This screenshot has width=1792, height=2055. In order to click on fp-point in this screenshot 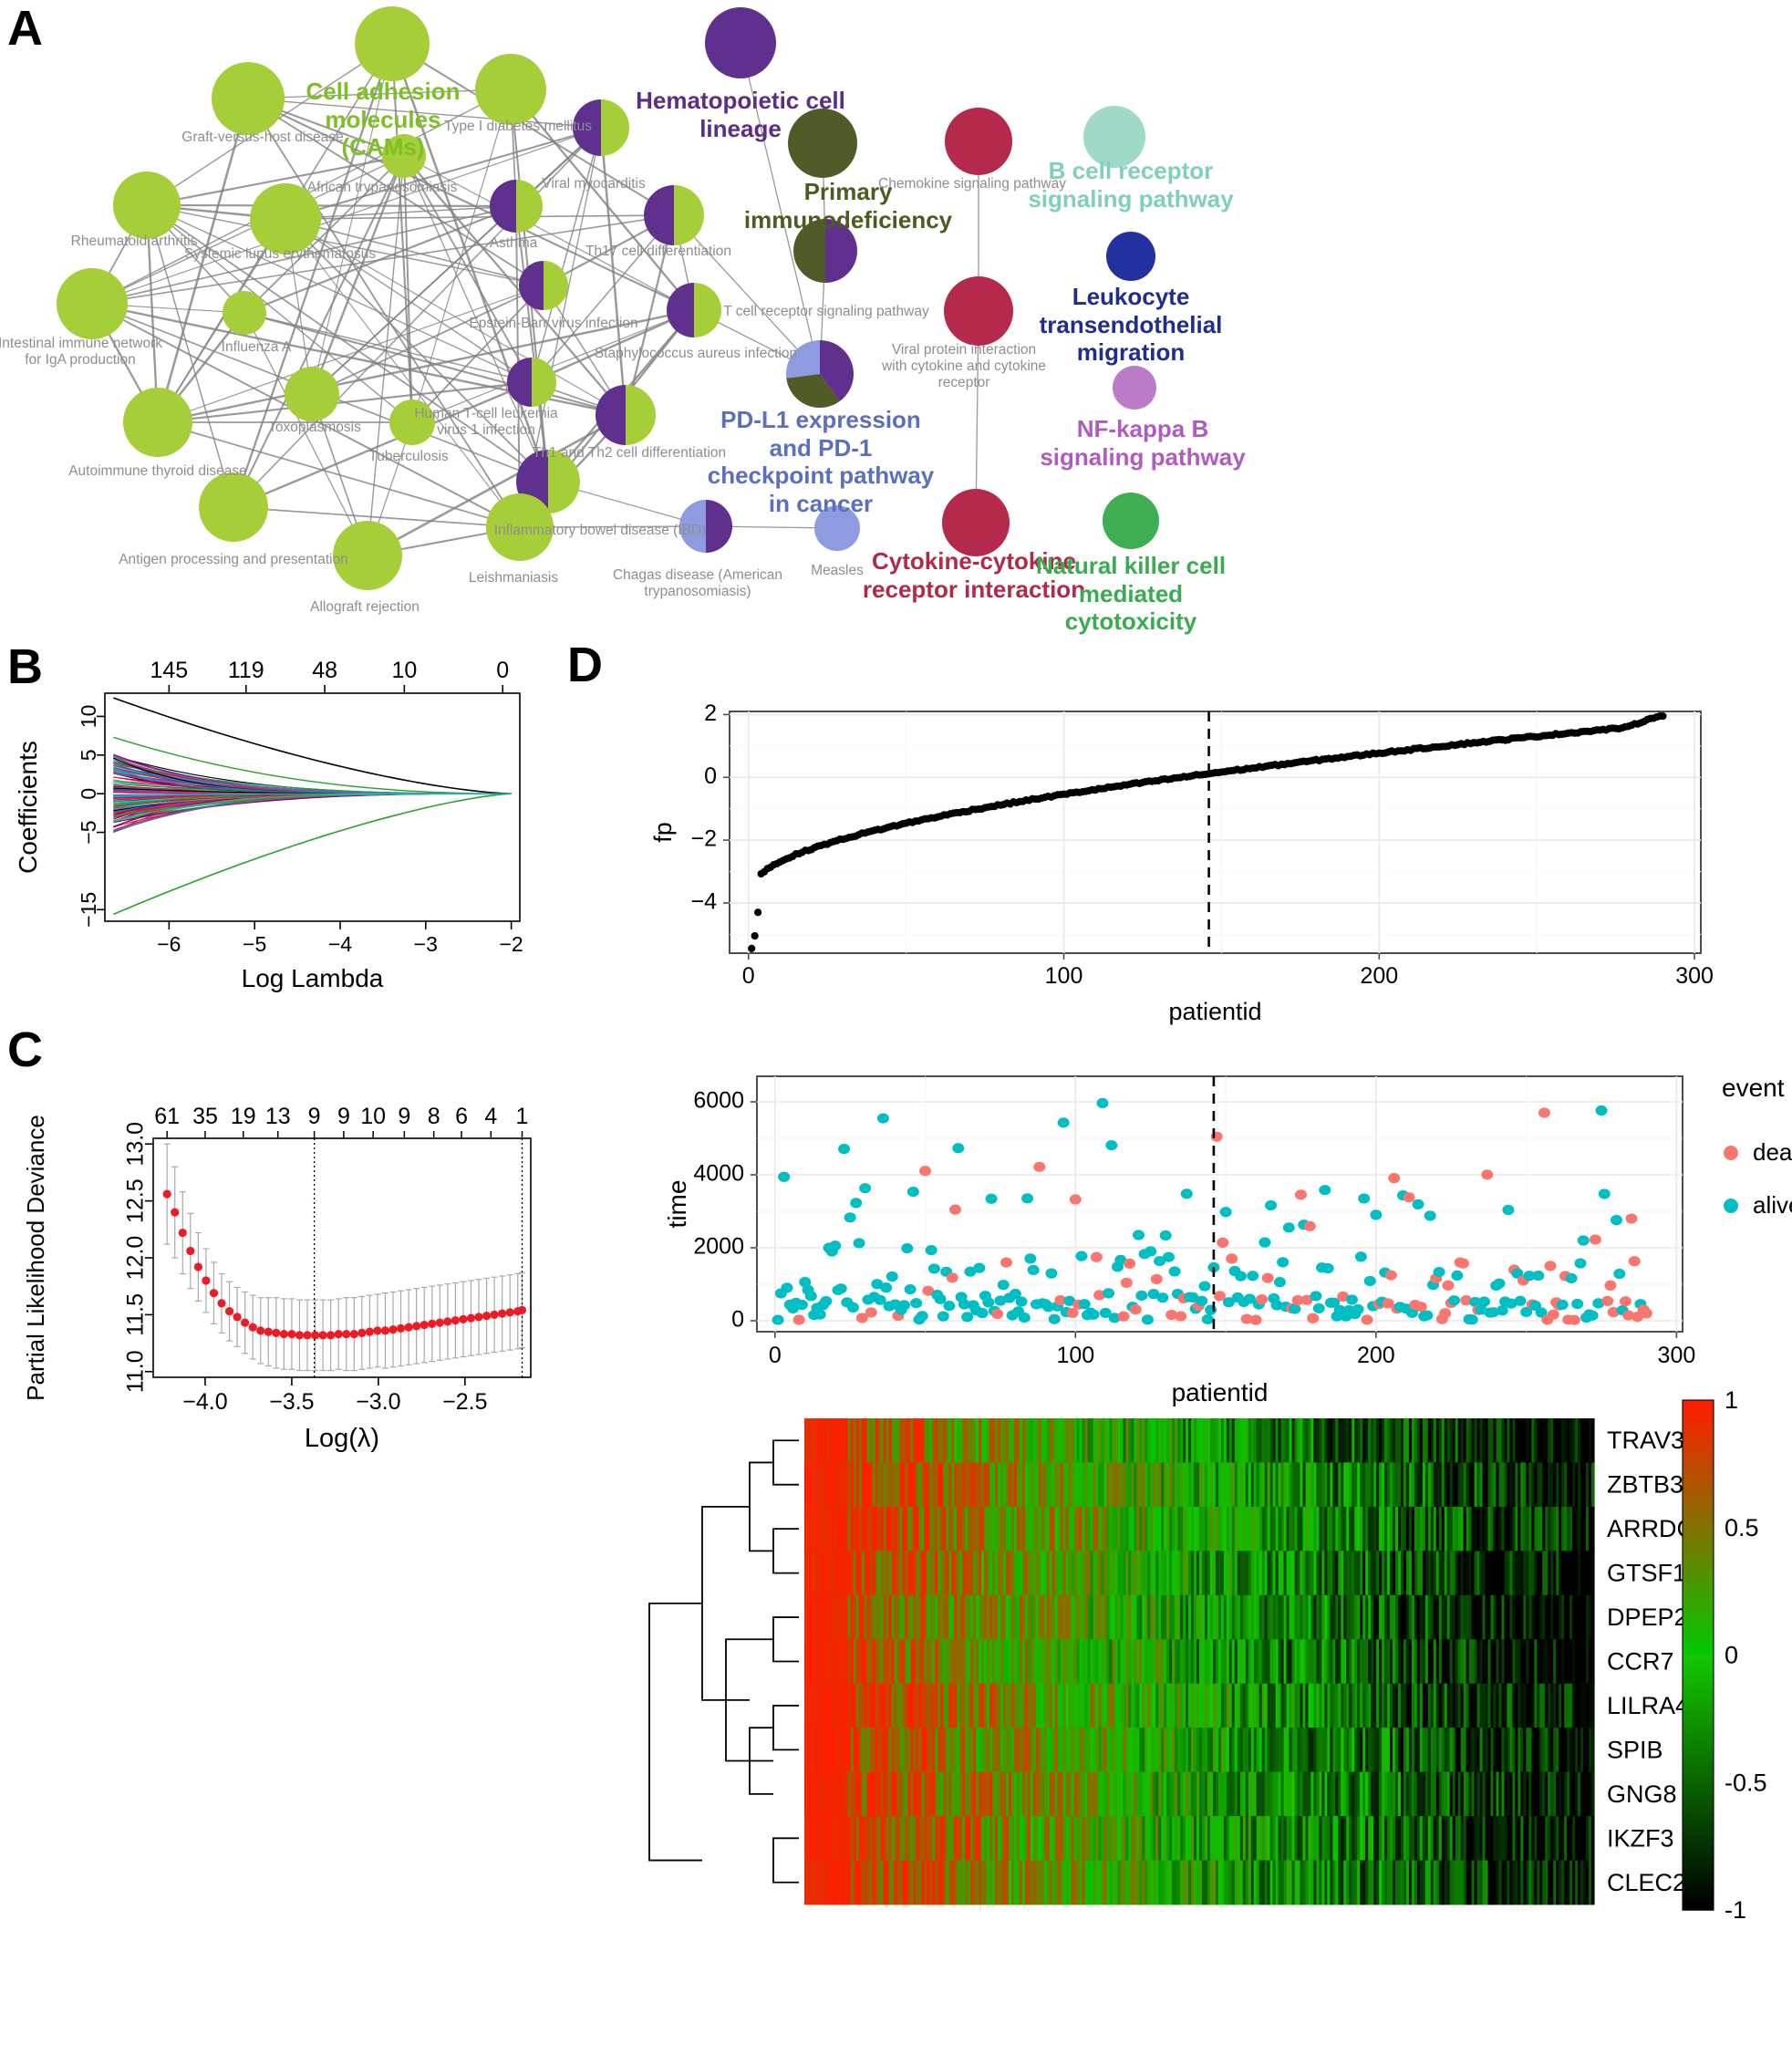, I will do `click(755, 935)`.